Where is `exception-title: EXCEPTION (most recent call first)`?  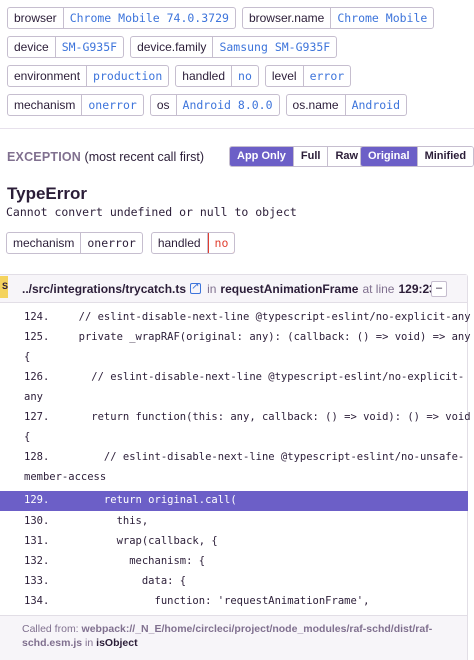 exception-title: EXCEPTION (most recent call first) is located at coordinates (105, 157).